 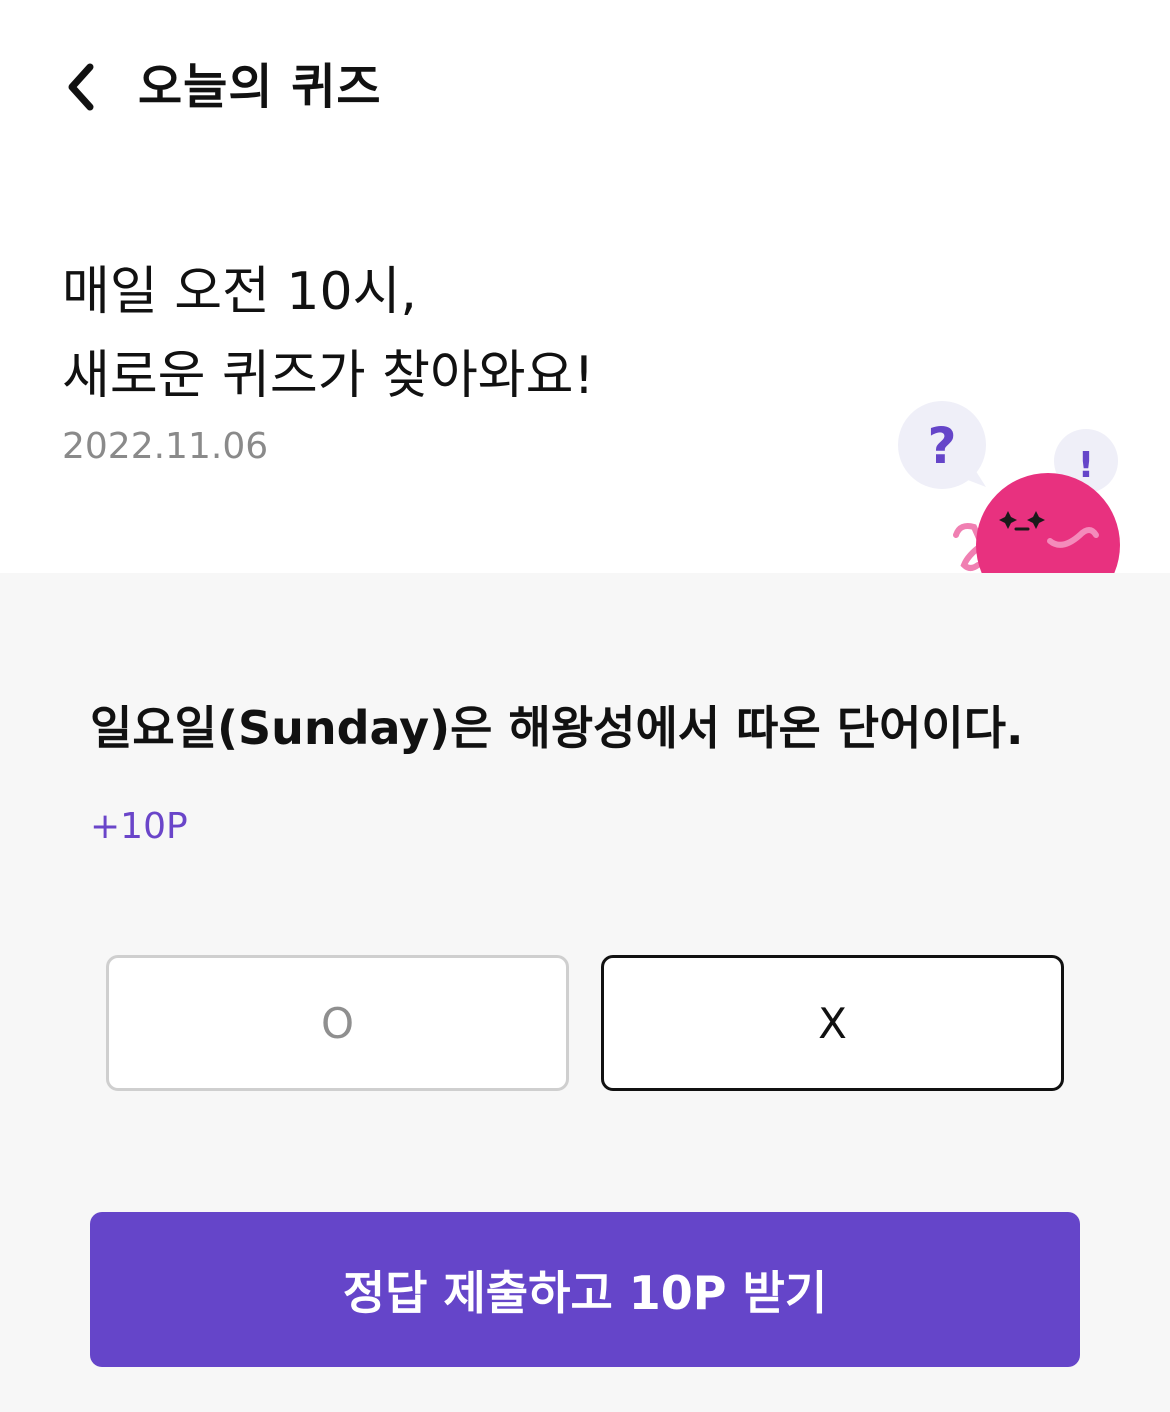 I want to click on mascot-illustration: ? !, so click(x=1009, y=487).